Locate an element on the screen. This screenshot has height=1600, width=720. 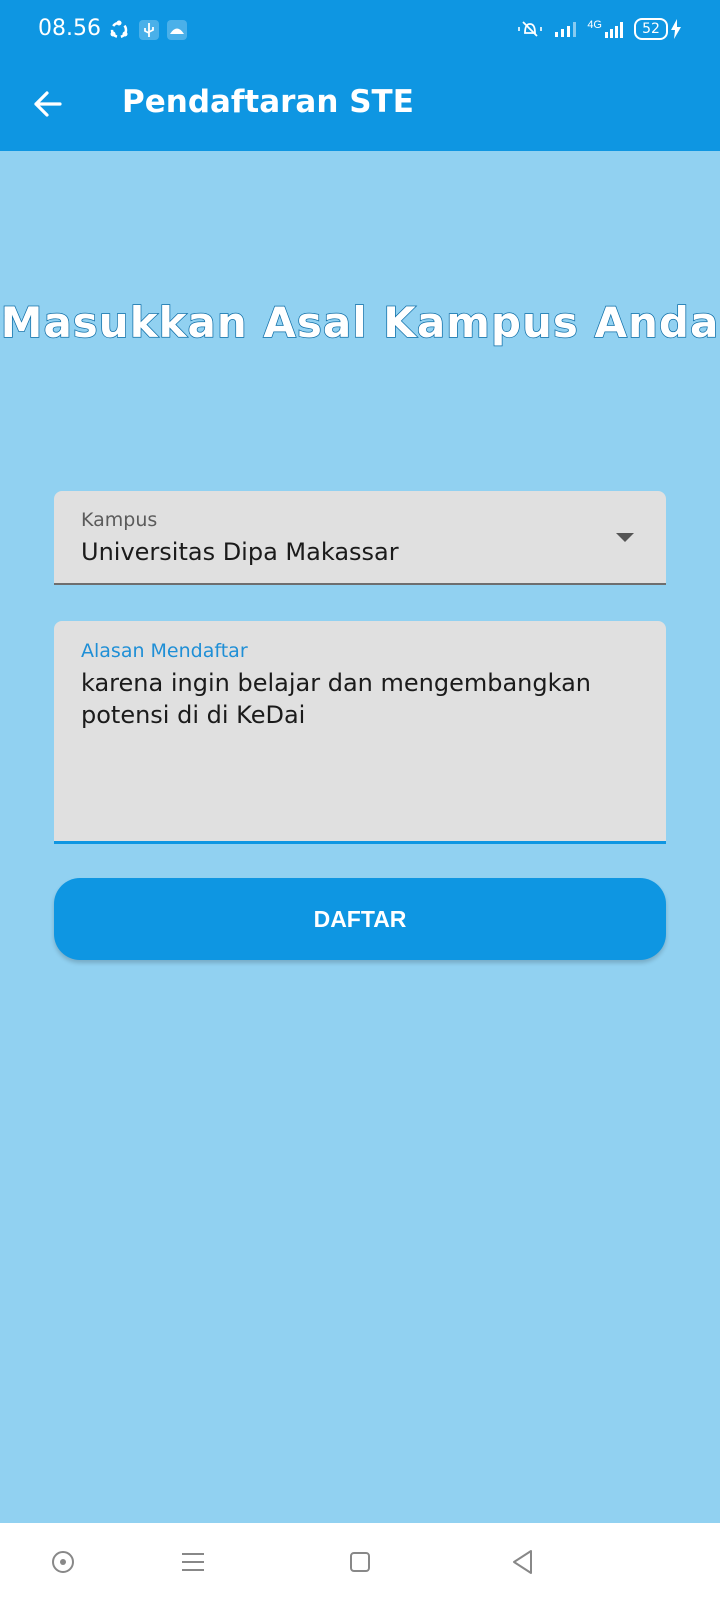
silent-bell-icon is located at coordinates (530, 29).